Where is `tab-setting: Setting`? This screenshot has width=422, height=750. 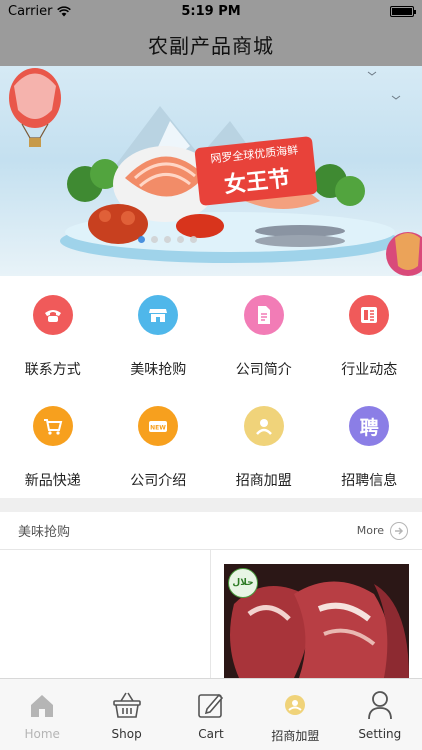 tab-setting: Setting is located at coordinates (380, 714).